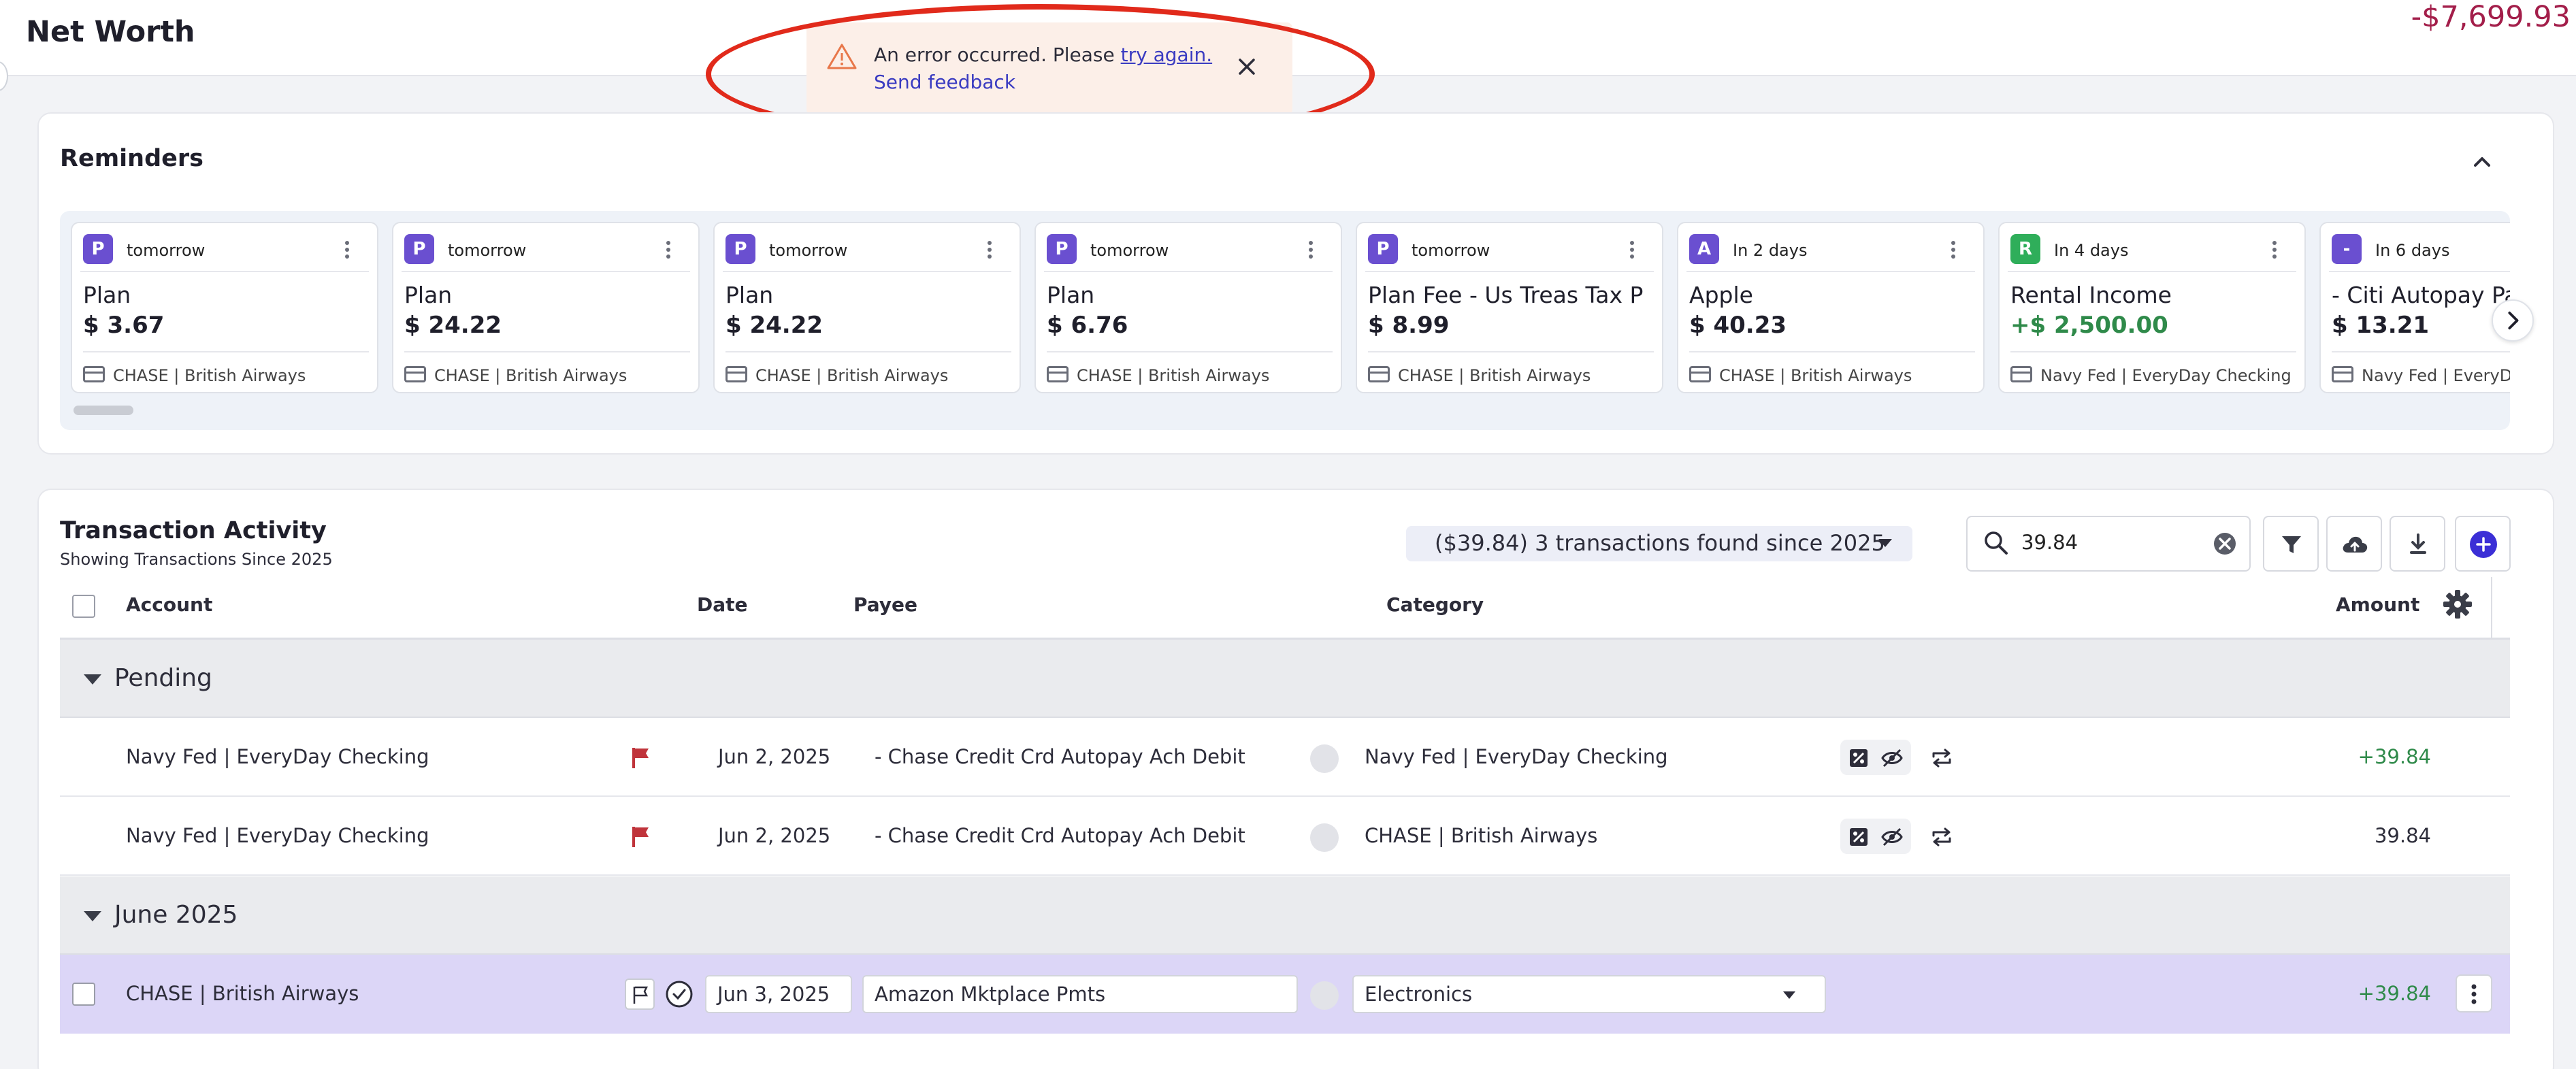  I want to click on row-menu-button, so click(2474, 993).